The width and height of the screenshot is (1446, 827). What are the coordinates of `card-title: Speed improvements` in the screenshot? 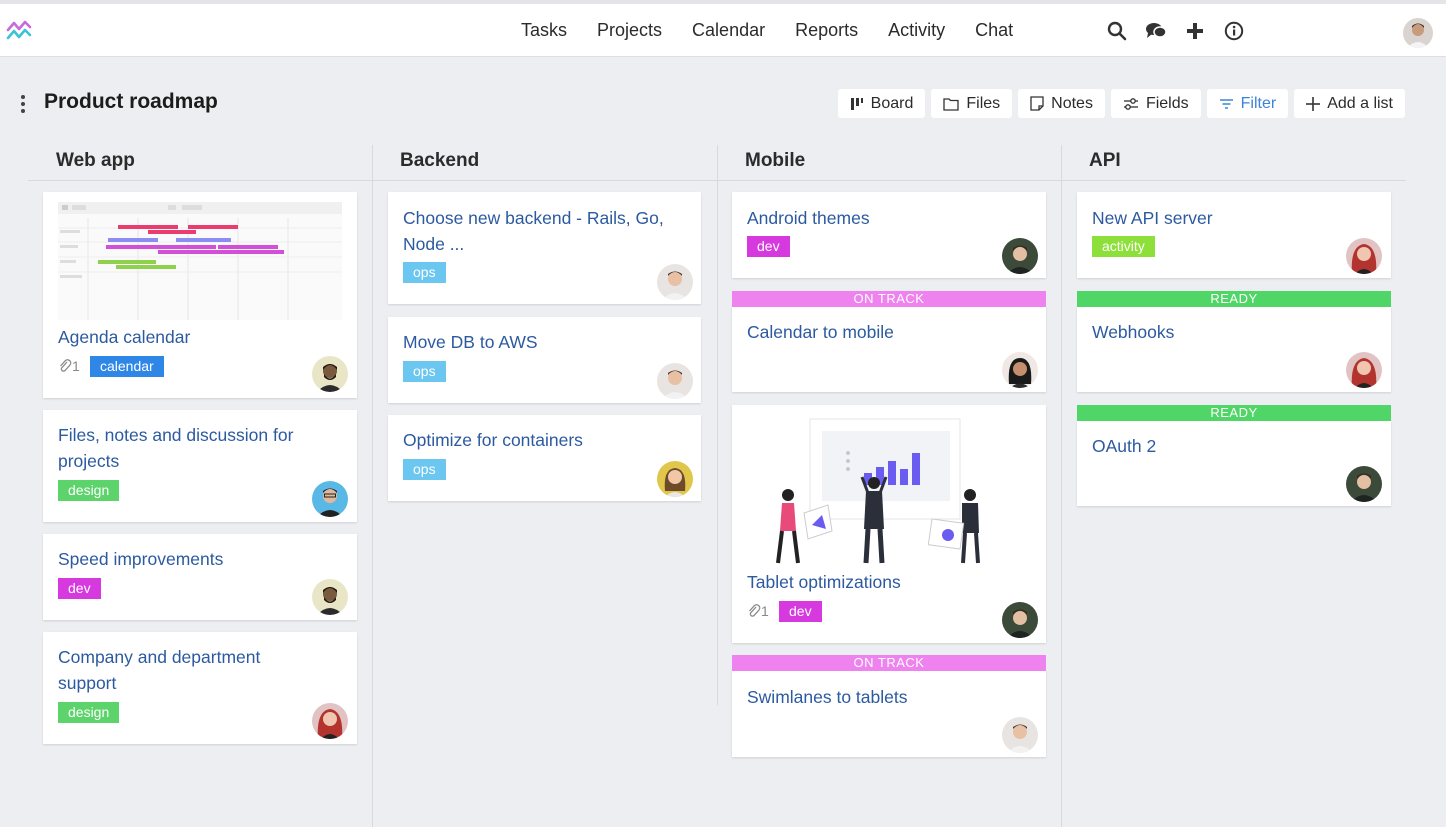 It's located at (141, 559).